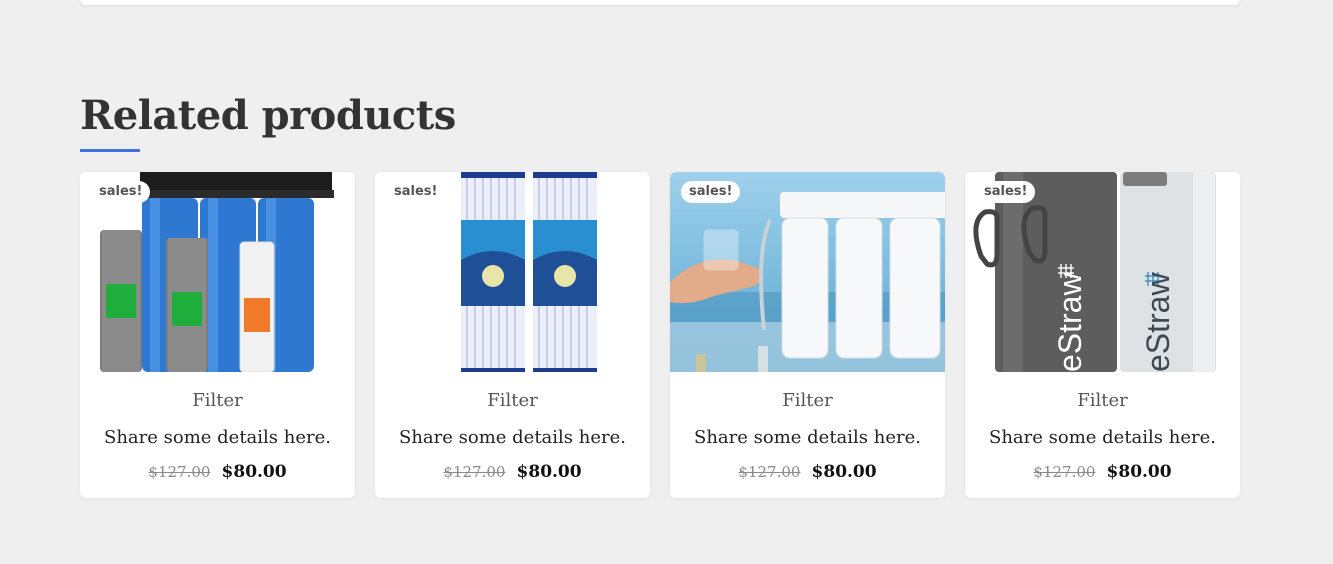  What do you see at coordinates (1070, 322) in the screenshot?
I see `lifestraw-logo-left: eStraw` at bounding box center [1070, 322].